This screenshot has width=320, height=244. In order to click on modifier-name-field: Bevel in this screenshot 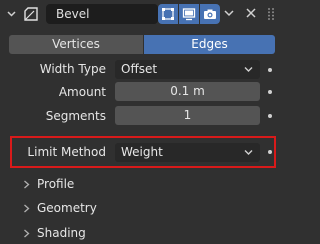, I will do `click(102, 14)`.